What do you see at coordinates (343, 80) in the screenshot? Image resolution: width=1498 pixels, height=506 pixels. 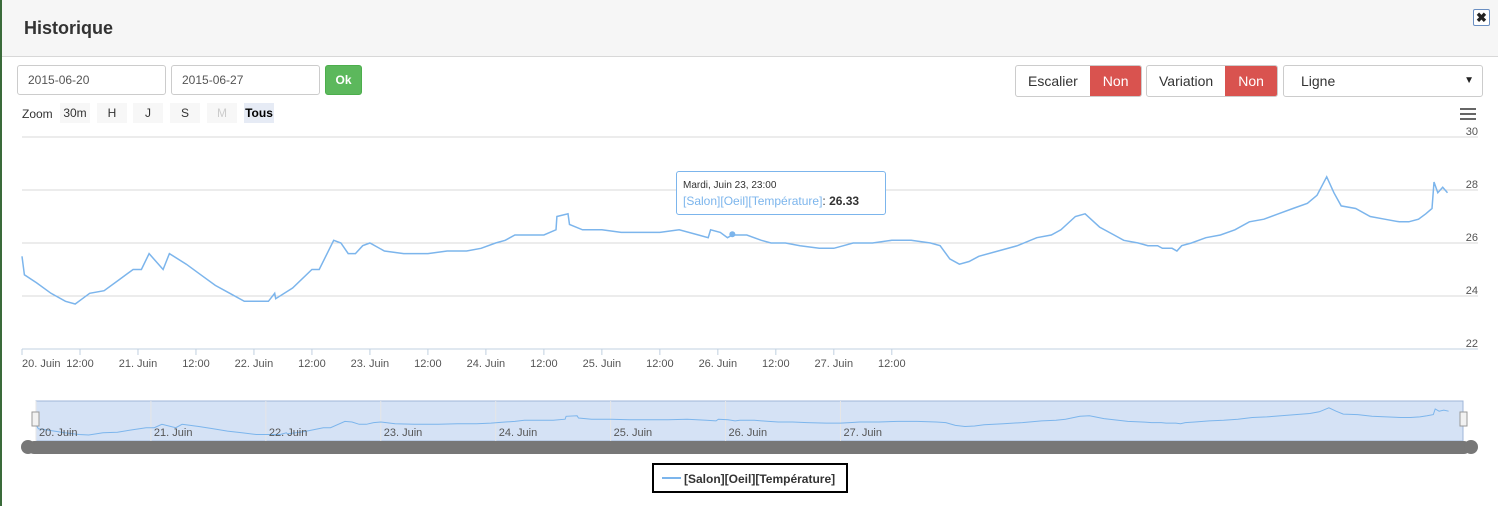 I see `ok-button: Ok` at bounding box center [343, 80].